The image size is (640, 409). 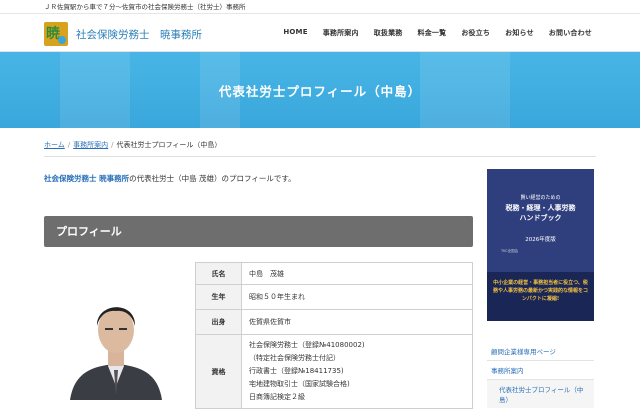 What do you see at coordinates (475, 33) in the screenshot?
I see `nav-useful: お役立ち` at bounding box center [475, 33].